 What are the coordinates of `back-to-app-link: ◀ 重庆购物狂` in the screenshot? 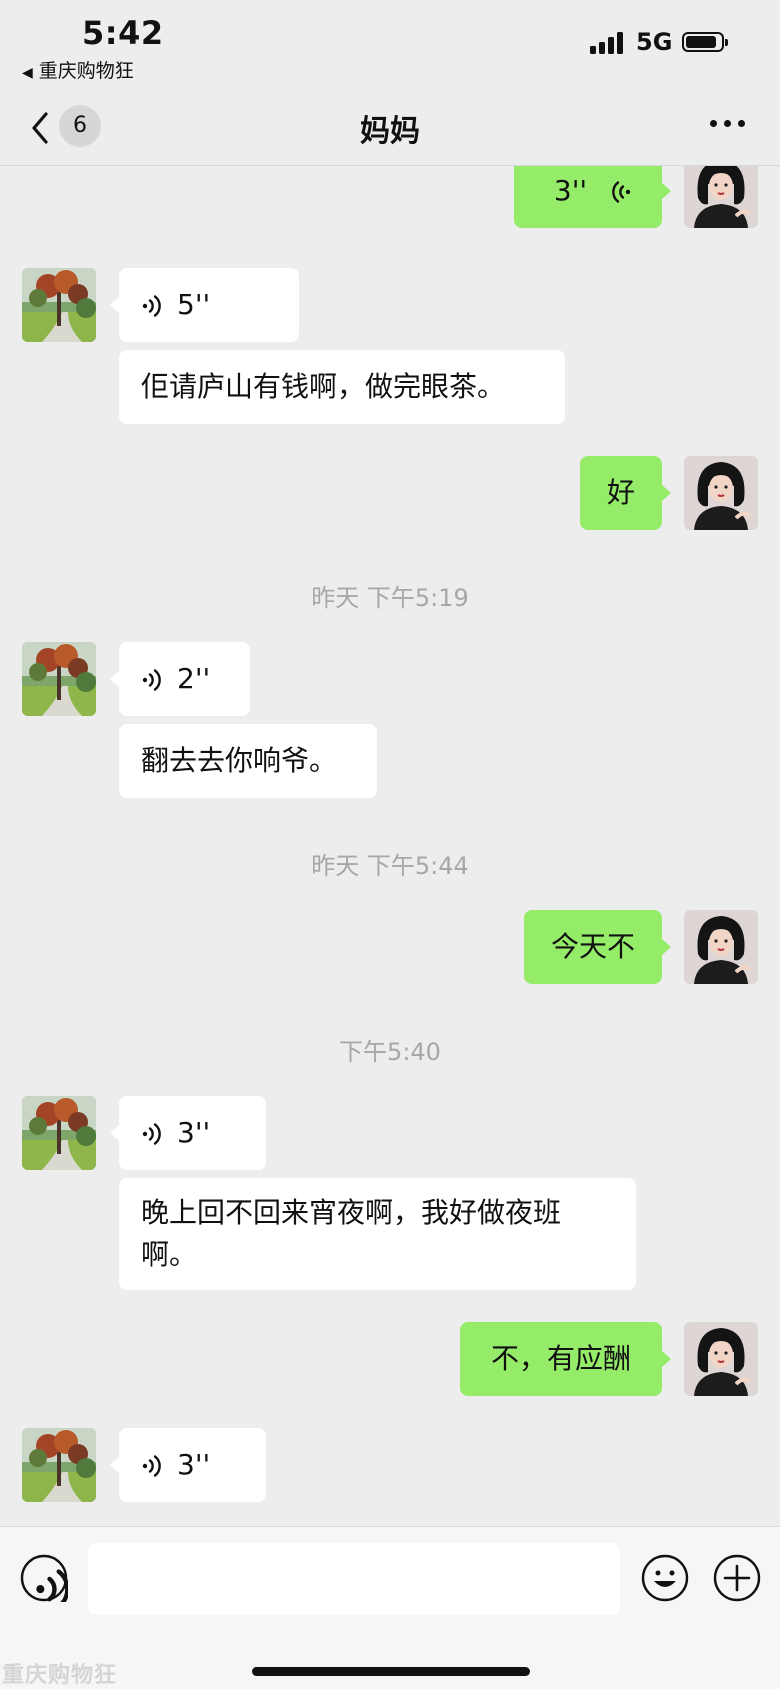 It's located at (78, 69).